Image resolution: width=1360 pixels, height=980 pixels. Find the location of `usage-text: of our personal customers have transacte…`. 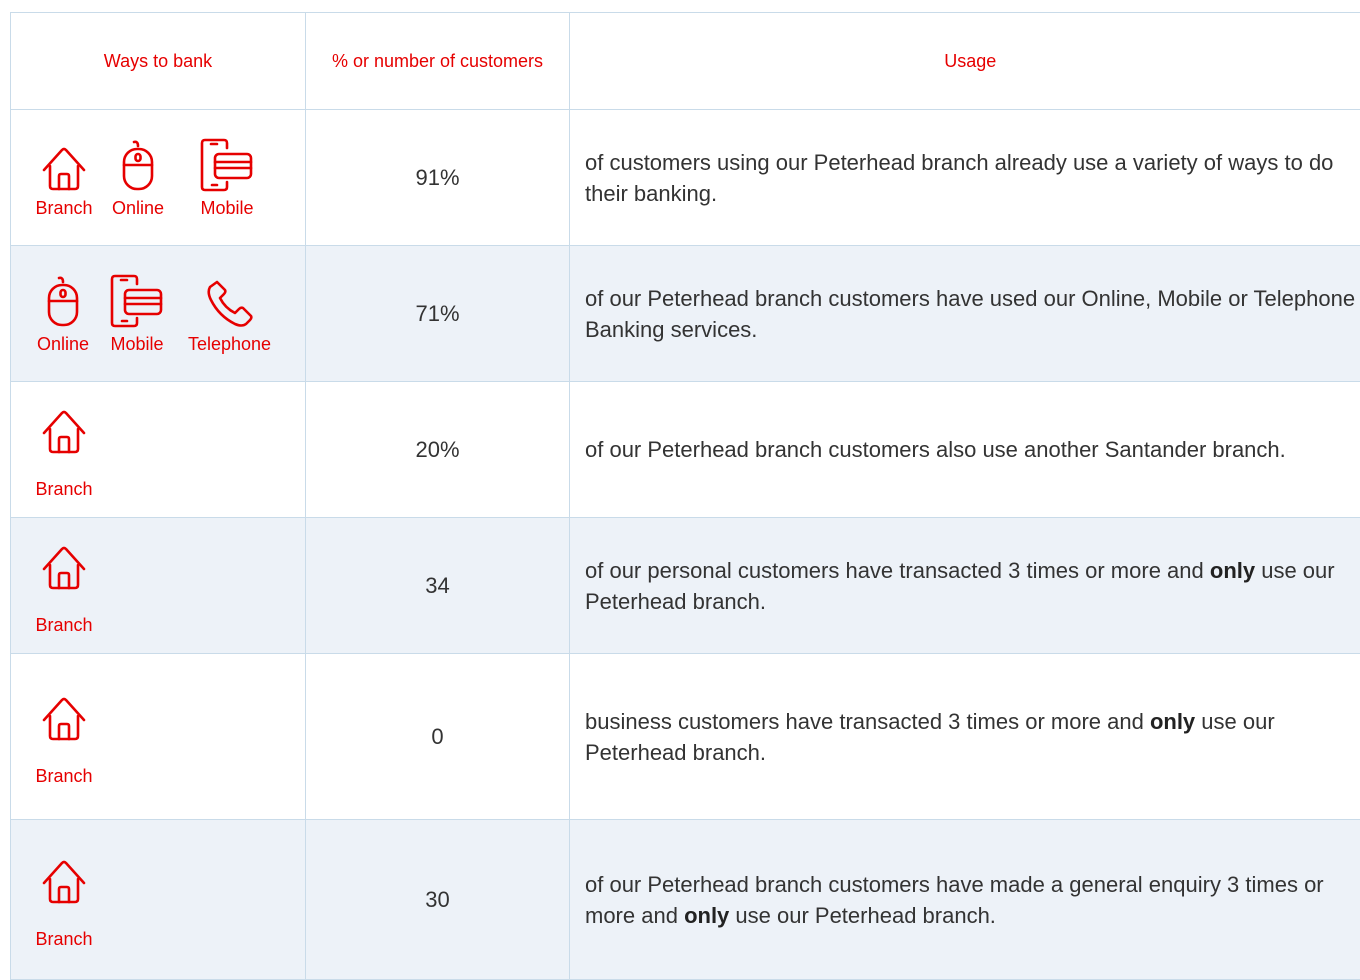

usage-text: of our personal customers have transacte… is located at coordinates (897, 570).